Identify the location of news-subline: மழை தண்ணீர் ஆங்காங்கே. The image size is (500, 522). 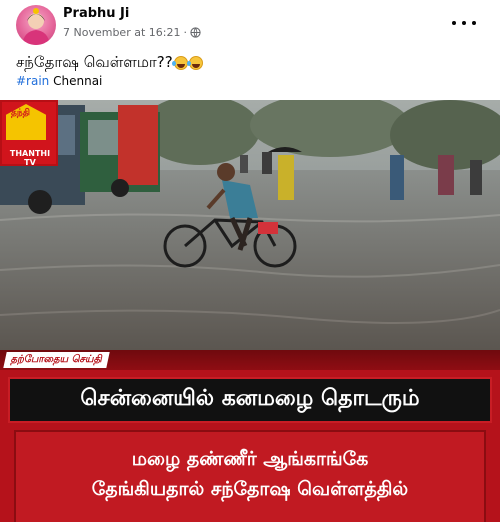
(250, 459).